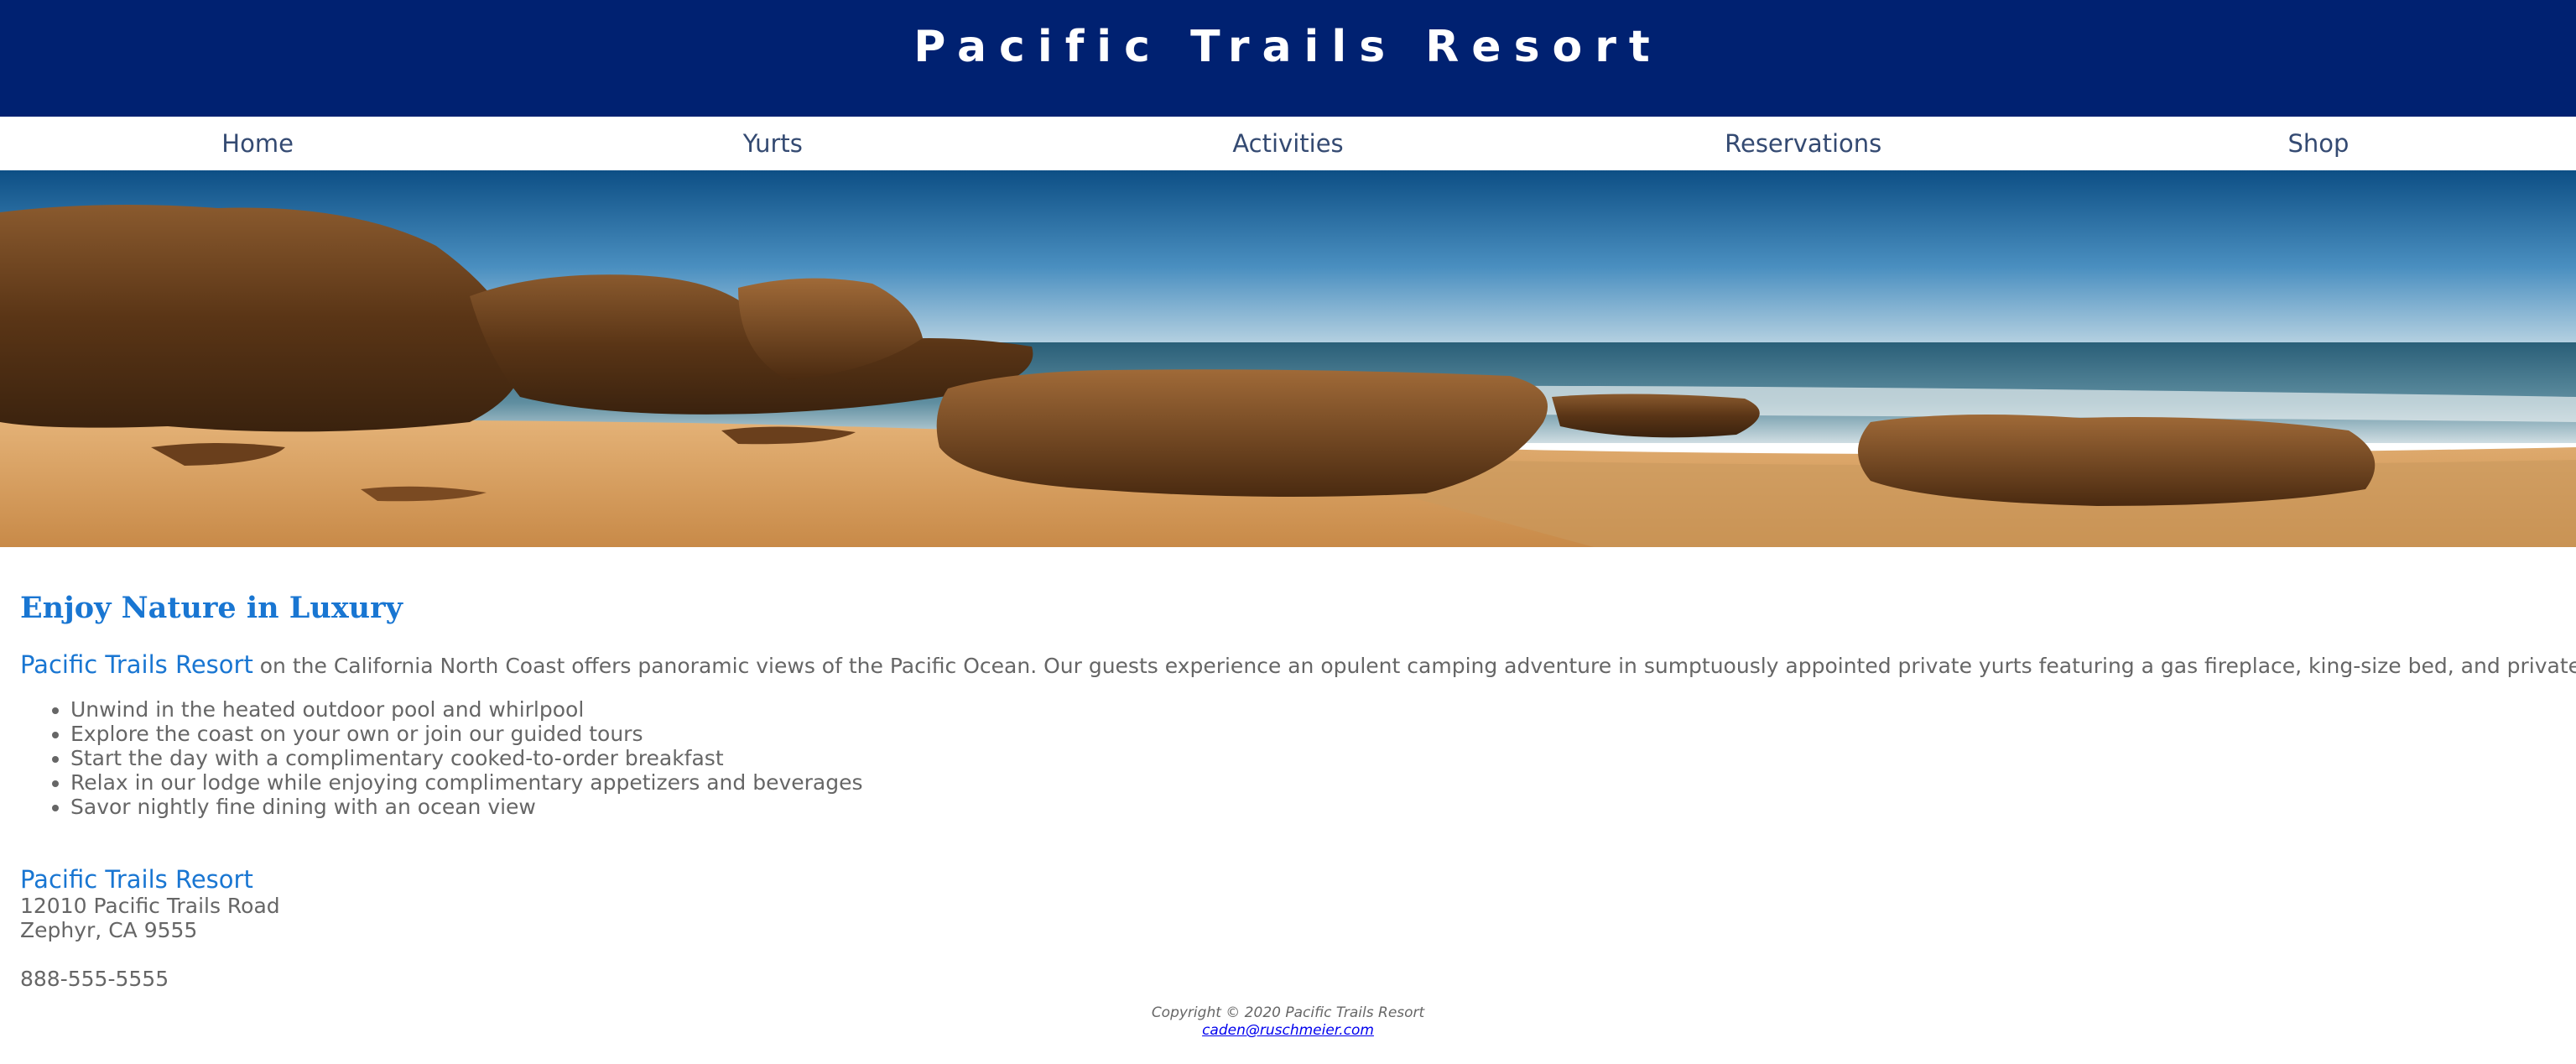  I want to click on nav-home: Home, so click(257, 143).